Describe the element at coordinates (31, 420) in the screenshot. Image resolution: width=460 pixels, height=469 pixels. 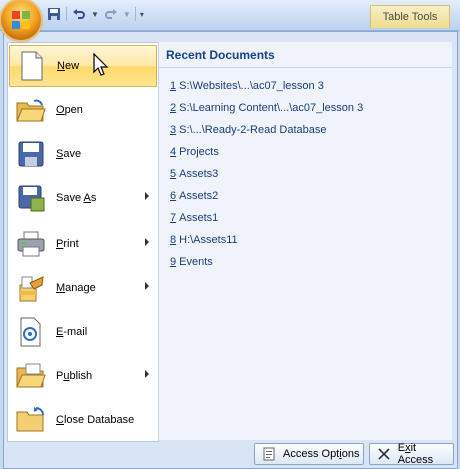
I see `close-database-icon` at that location.